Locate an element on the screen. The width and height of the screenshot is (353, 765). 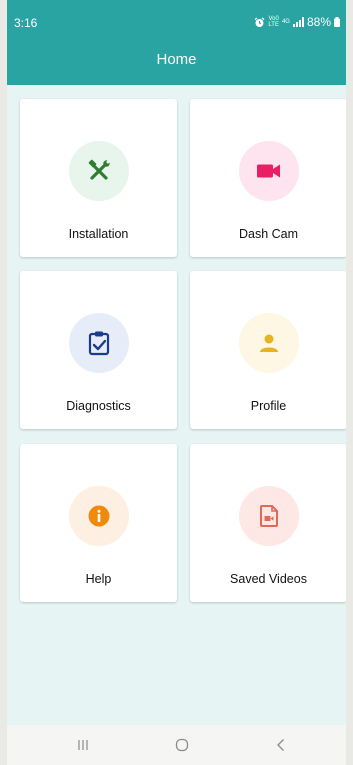
network-bottom-label: LTE is located at coordinates (273, 25).